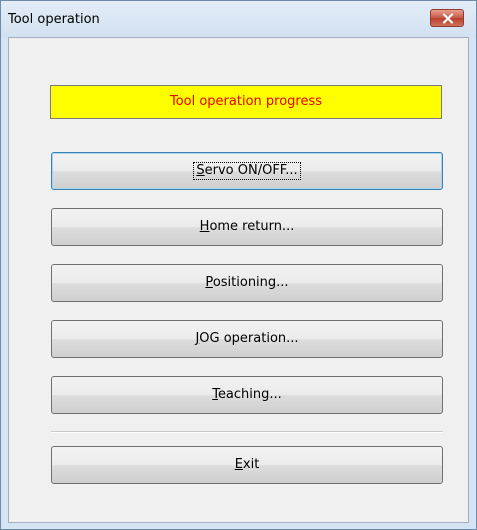 The width and height of the screenshot is (477, 530). I want to click on mnemonic: H, so click(204, 226).